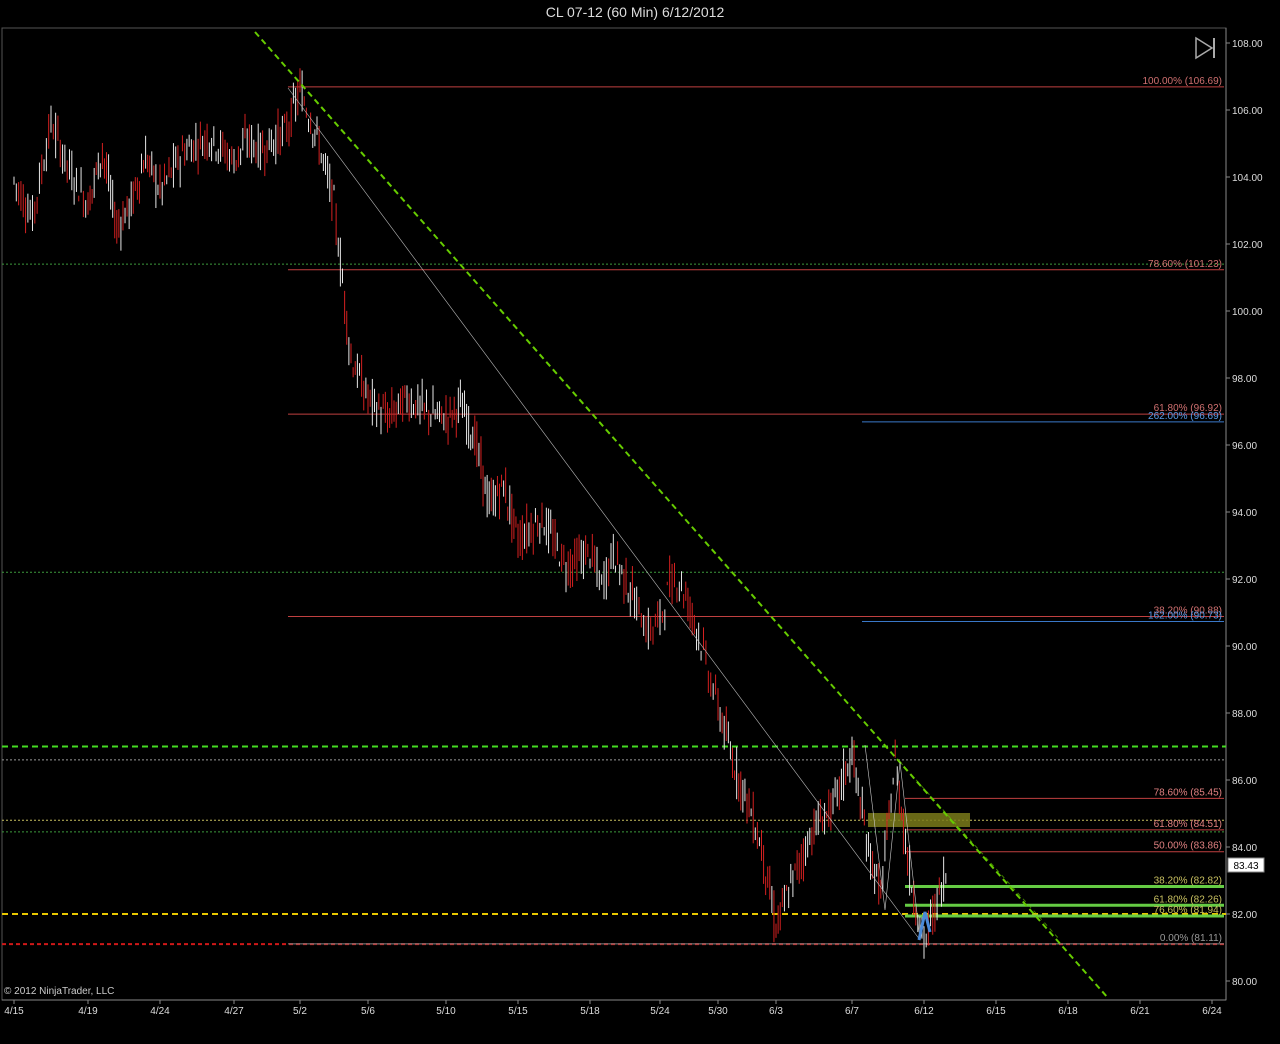  What do you see at coordinates (852, 1011) in the screenshot?
I see `x-tick-label: 6/7` at bounding box center [852, 1011].